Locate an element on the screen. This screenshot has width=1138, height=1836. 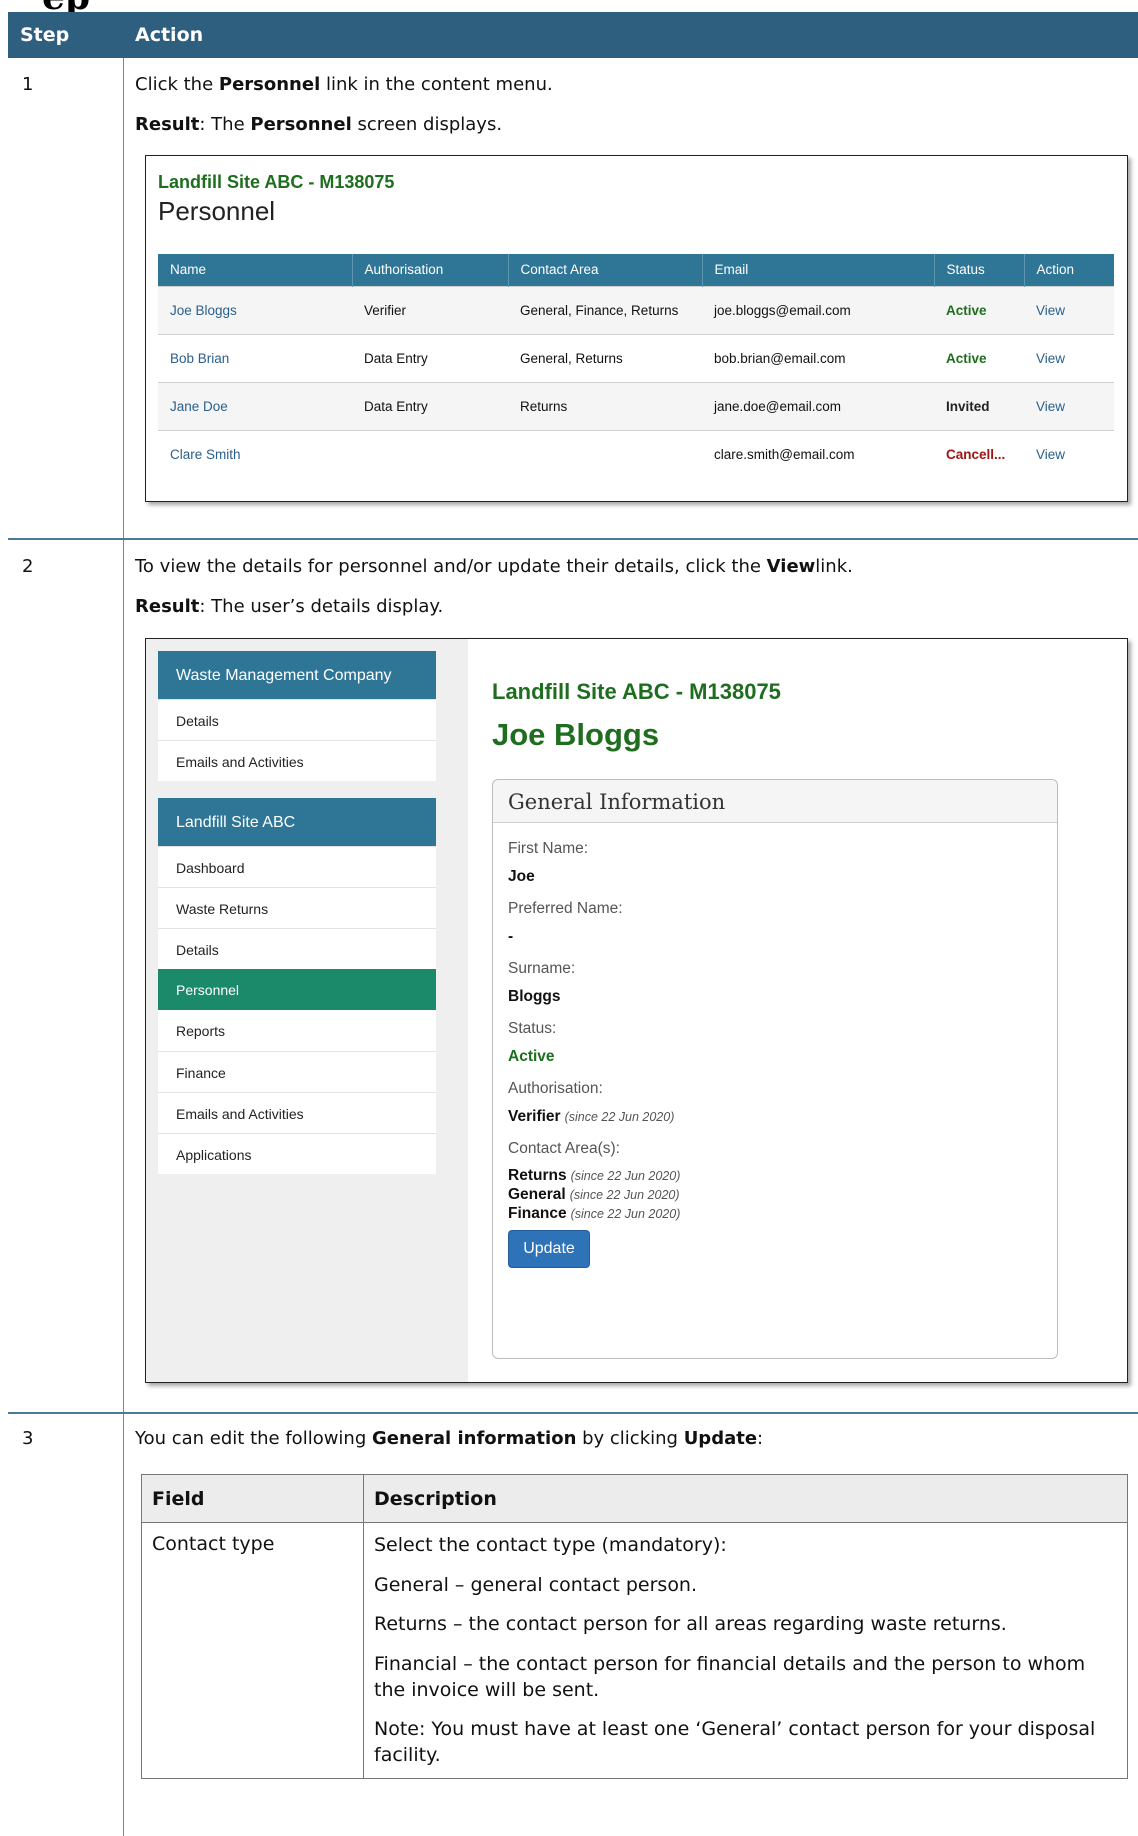
col-name: Name is located at coordinates (255, 270).